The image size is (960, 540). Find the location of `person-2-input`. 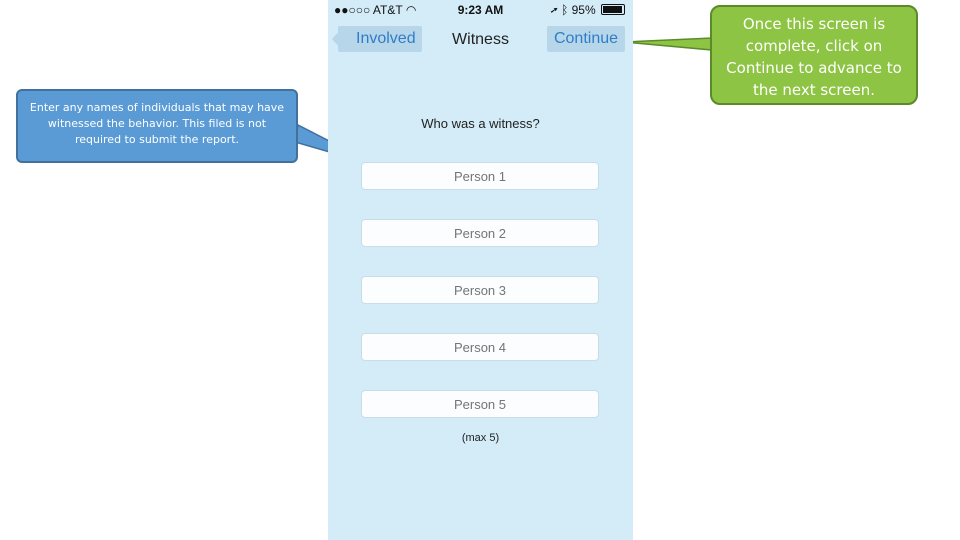

person-2-input is located at coordinates (480, 233).